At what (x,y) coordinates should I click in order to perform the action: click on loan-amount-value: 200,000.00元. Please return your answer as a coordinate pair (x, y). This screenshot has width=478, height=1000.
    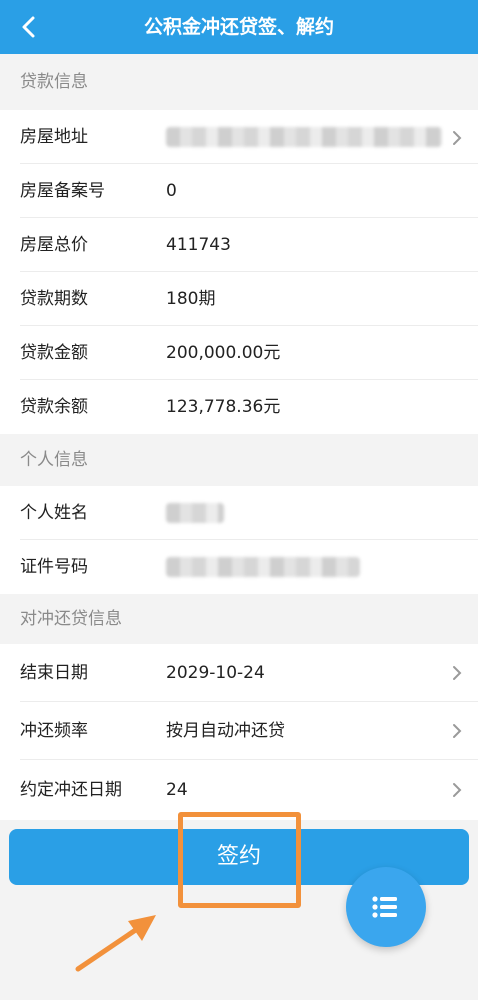
    Looking at the image, I should click on (223, 353).